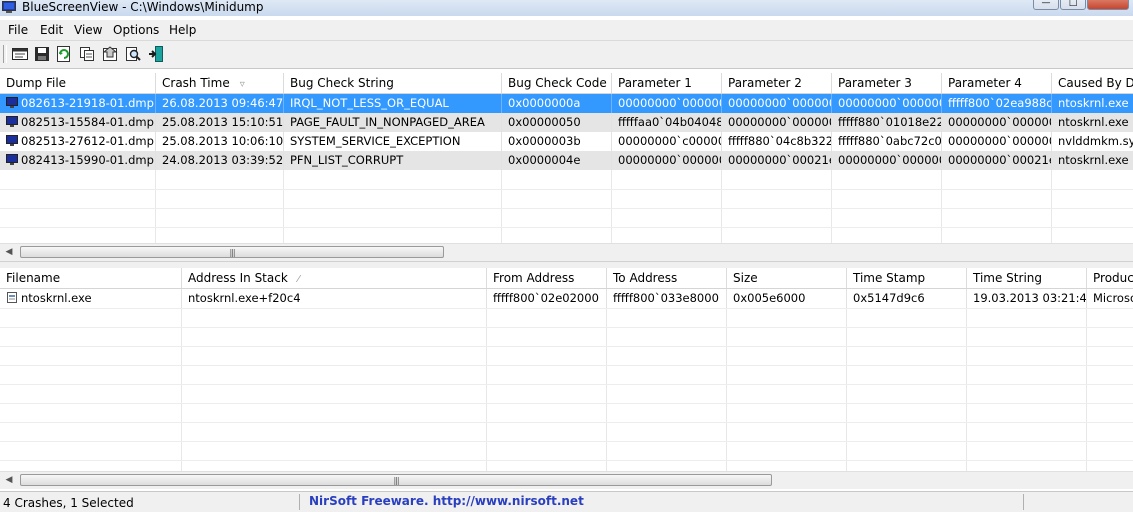 This screenshot has height=512, width=1133. Describe the element at coordinates (91, 278) in the screenshot. I see `col-filename: Filename` at that location.